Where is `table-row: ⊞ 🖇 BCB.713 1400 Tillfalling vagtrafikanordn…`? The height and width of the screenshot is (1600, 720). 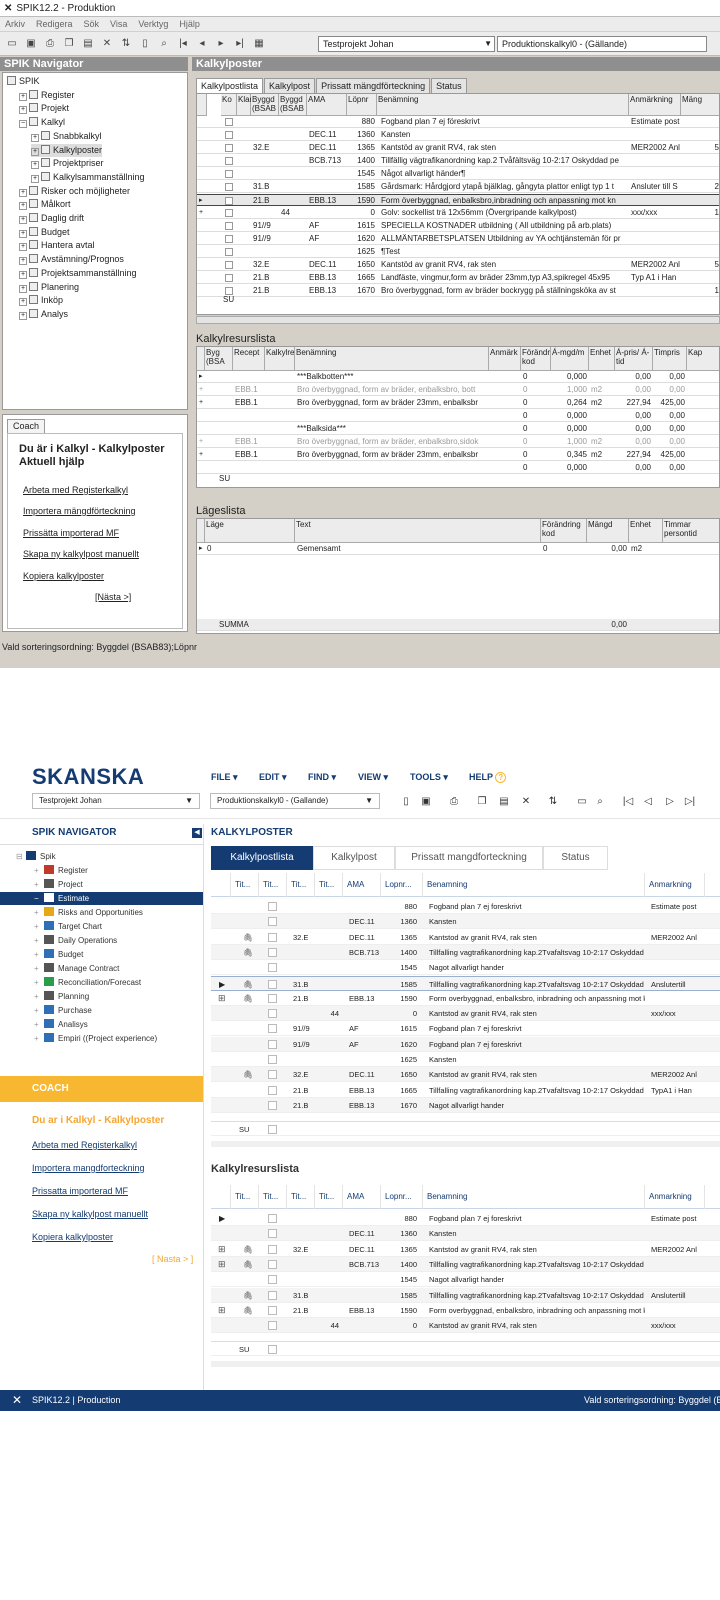
table-row: ⊞ 🖇 BCB.713 1400 Tillfalling vagtrafikanordn… is located at coordinates (465, 1264).